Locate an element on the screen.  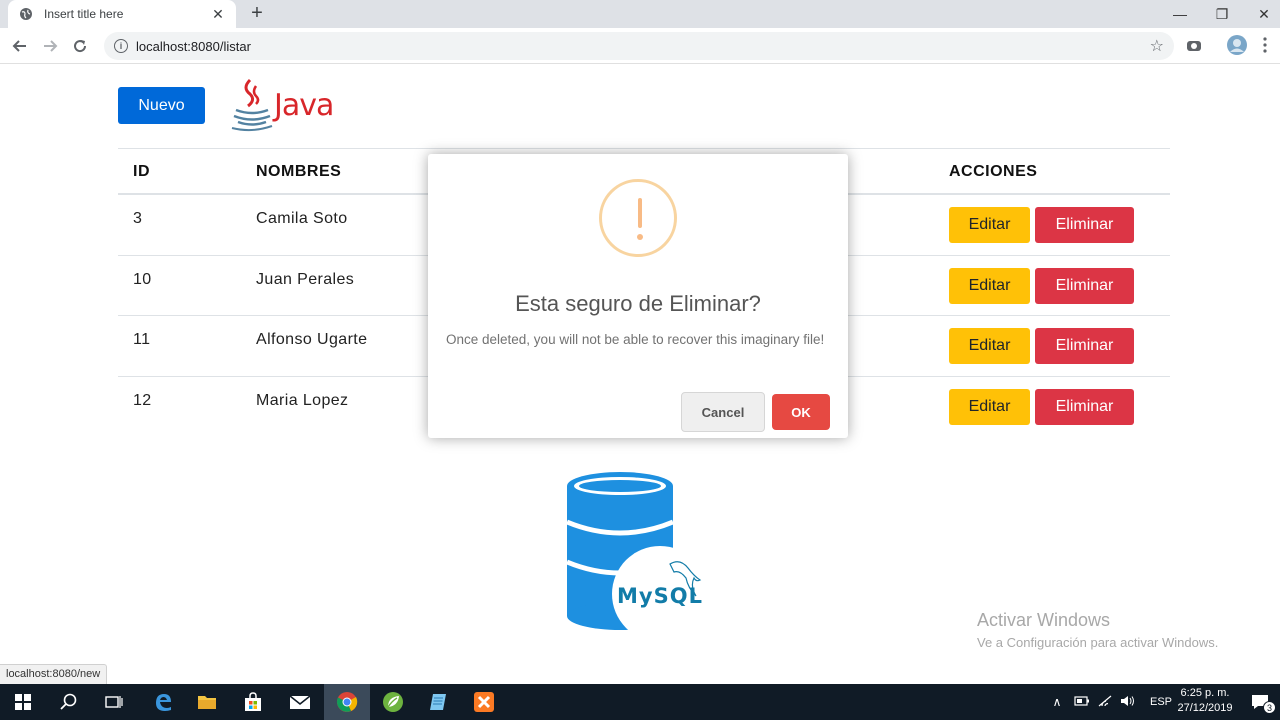
url-text: localhost:8080/listar is located at coordinates (193, 46).